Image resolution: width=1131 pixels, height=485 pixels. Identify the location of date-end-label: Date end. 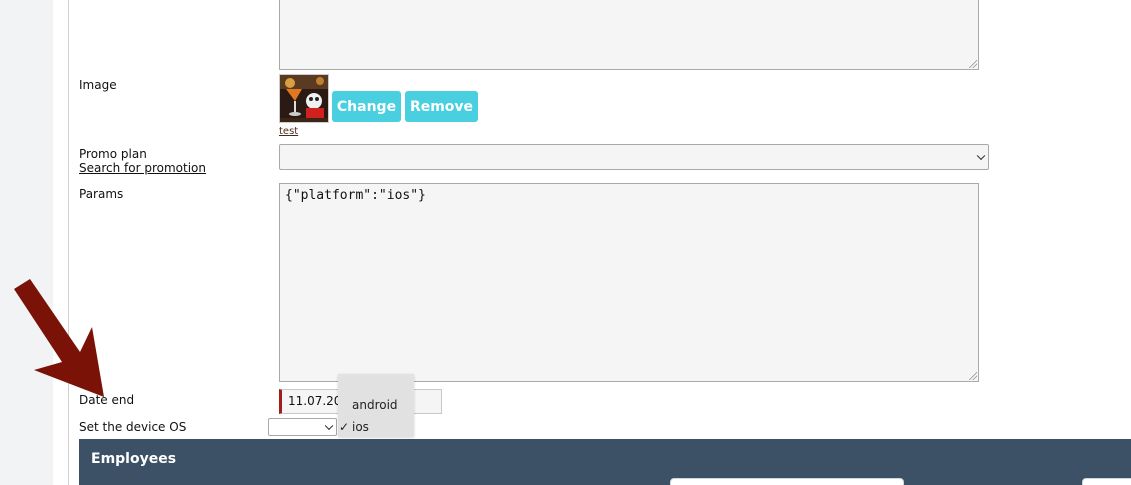
(107, 400).